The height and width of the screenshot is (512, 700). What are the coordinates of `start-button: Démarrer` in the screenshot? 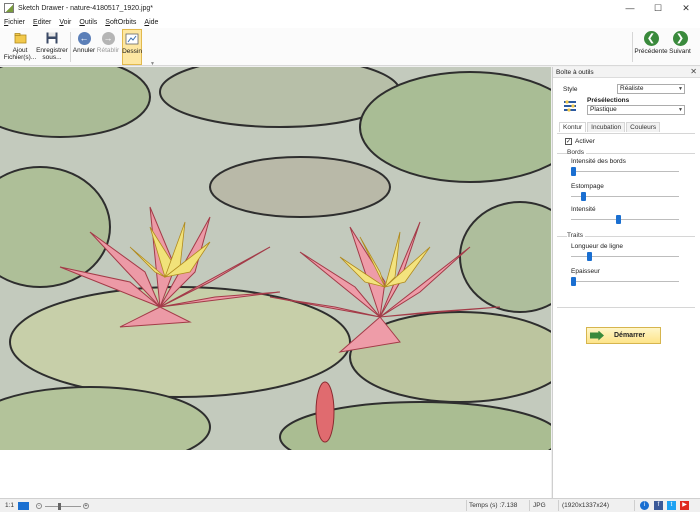 It's located at (623, 335).